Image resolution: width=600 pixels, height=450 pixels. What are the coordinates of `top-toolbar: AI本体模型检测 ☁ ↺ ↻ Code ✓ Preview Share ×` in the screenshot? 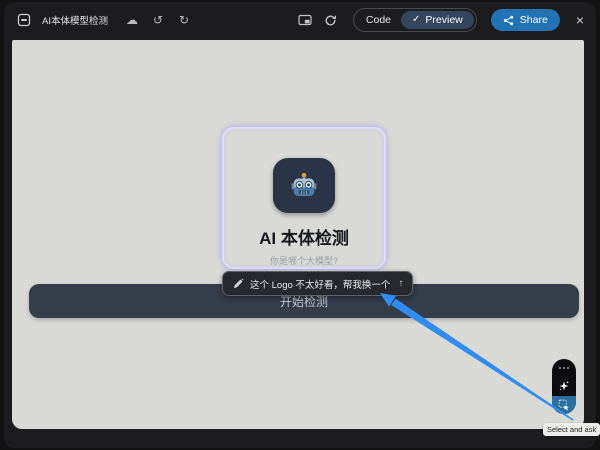 It's located at (300, 20).